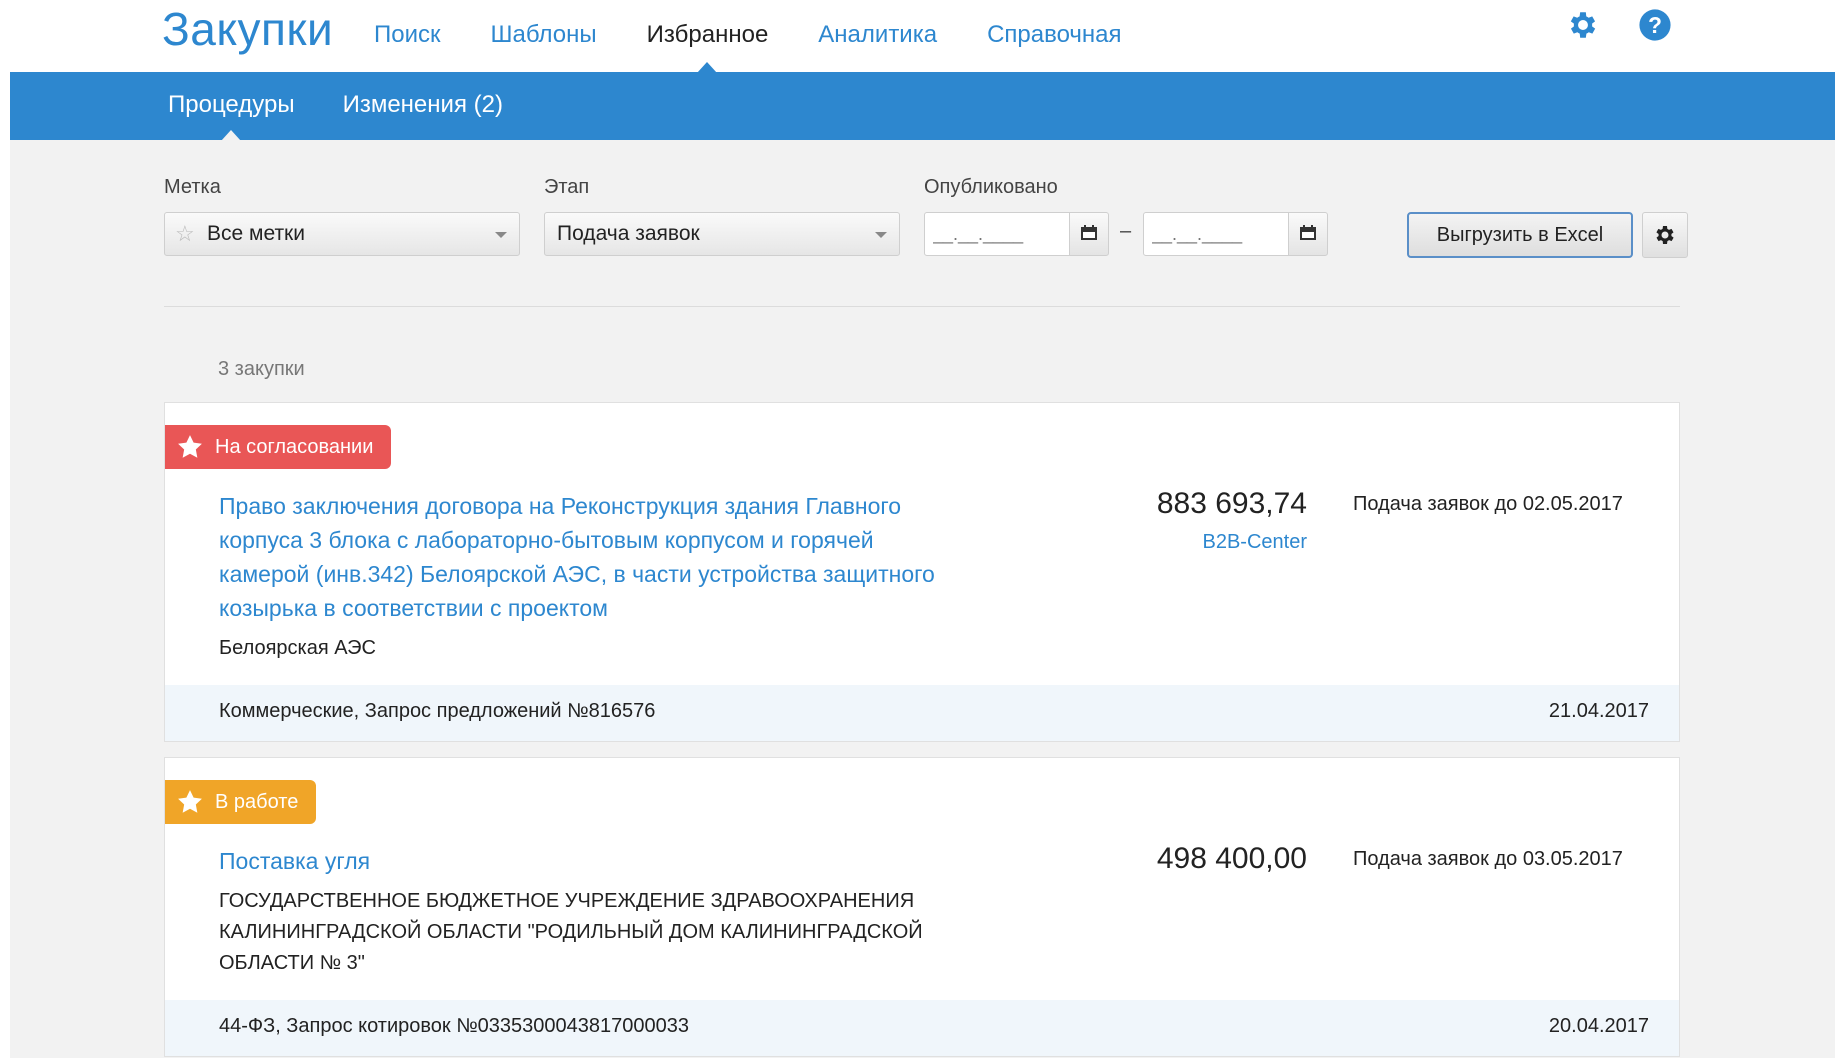  I want to click on results-count: 3 закупки, so click(261, 369).